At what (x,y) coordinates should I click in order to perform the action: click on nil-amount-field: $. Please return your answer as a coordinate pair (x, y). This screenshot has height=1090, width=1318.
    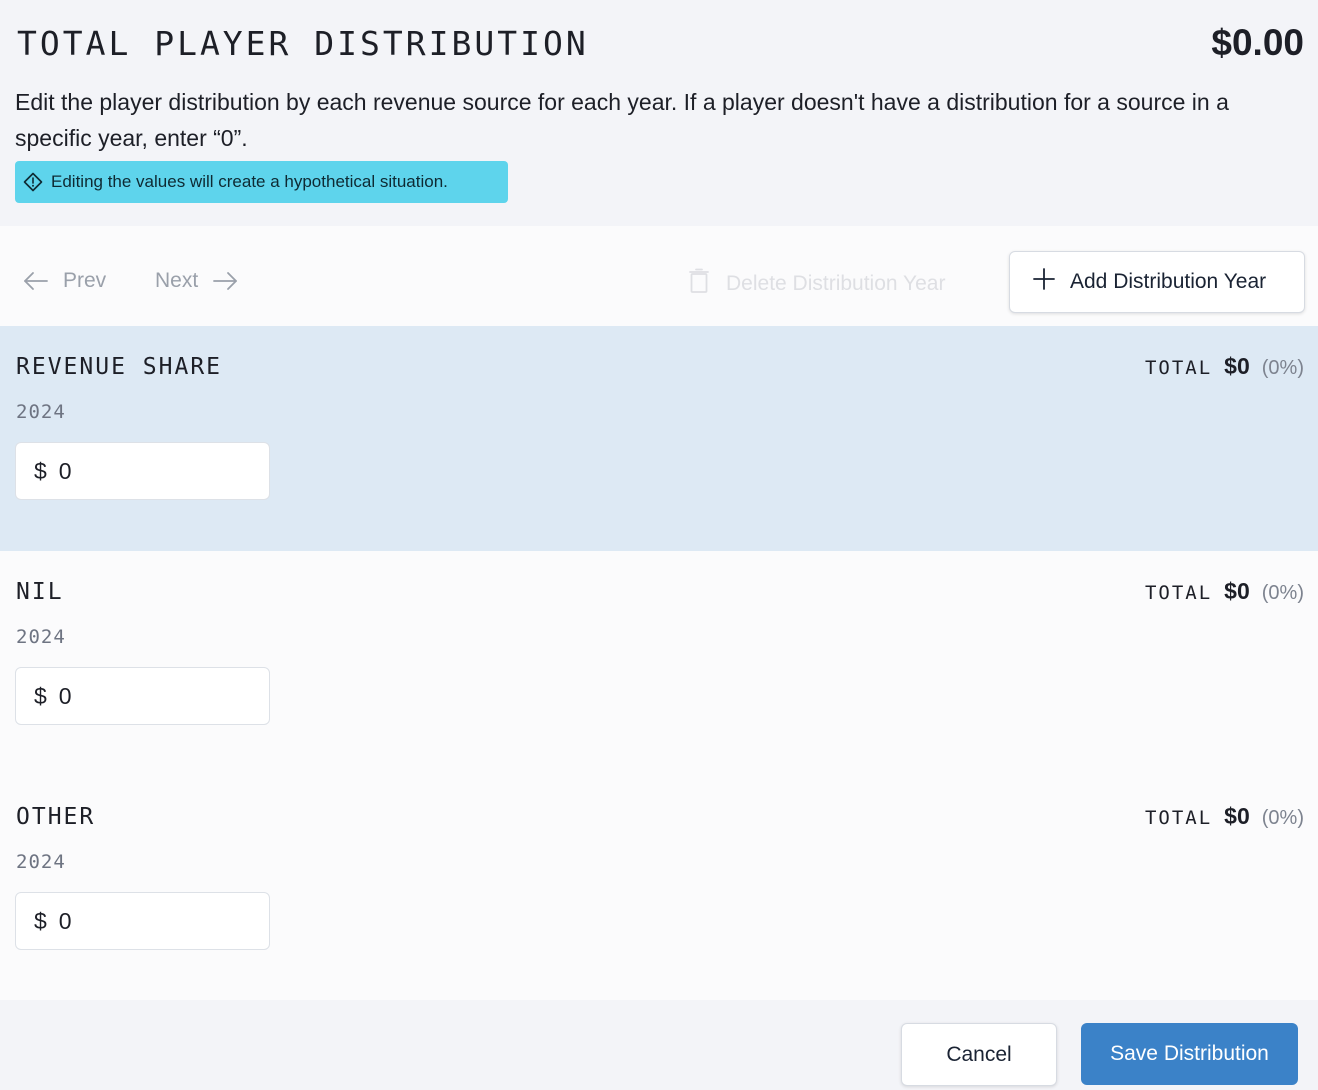
    Looking at the image, I should click on (142, 696).